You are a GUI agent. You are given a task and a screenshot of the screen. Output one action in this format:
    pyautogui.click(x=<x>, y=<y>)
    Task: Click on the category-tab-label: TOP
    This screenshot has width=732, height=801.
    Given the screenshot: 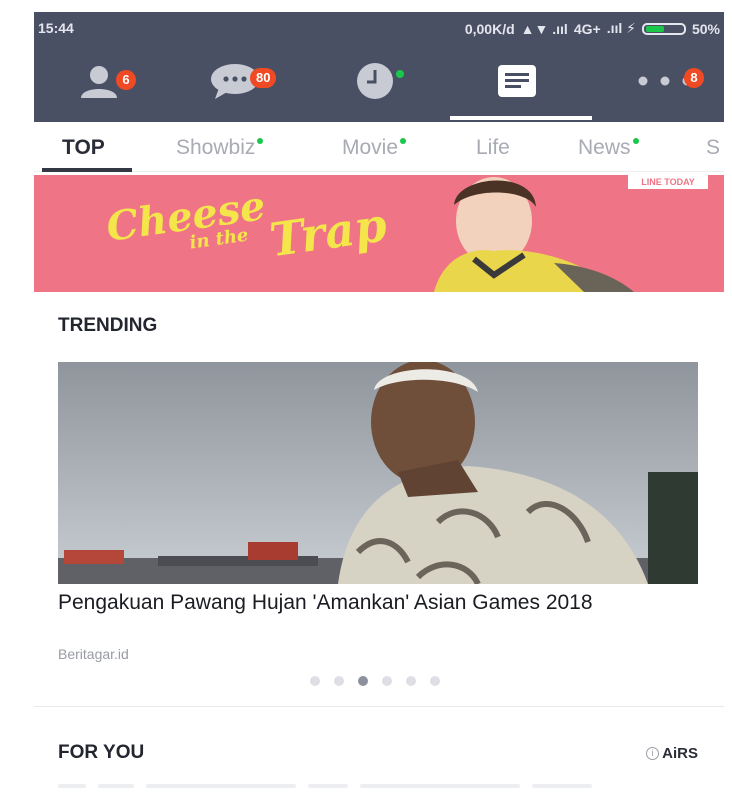 What is the action you would take?
    pyautogui.click(x=83, y=147)
    